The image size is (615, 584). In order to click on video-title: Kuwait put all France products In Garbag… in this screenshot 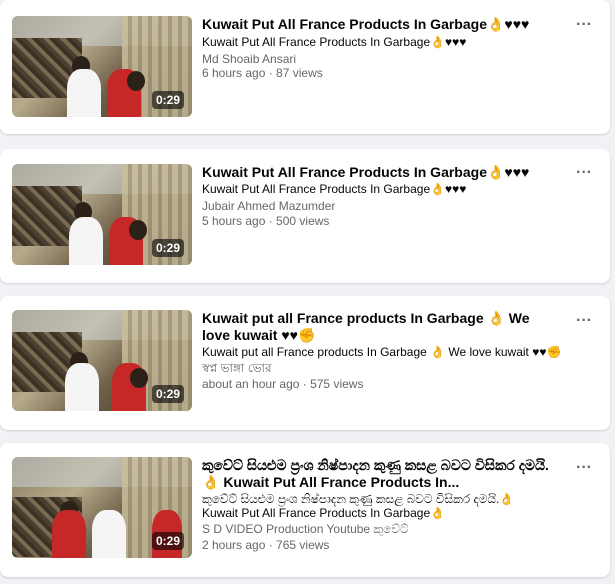, I will do `click(372, 327)`.